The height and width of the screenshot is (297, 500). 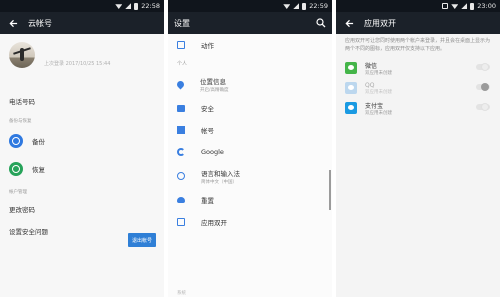 What do you see at coordinates (182, 23) in the screenshot?
I see `page-title: 设置` at bounding box center [182, 23].